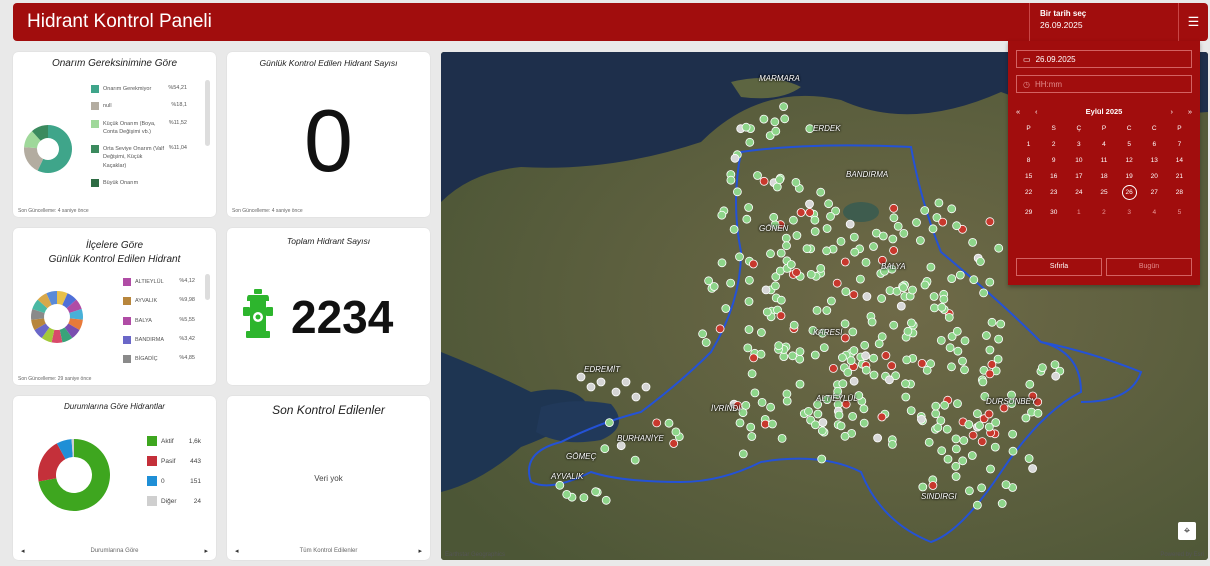  Describe the element at coordinates (159, 359) in the screenshot. I see `legend-item: BİGADİÇ %4,85` at that location.